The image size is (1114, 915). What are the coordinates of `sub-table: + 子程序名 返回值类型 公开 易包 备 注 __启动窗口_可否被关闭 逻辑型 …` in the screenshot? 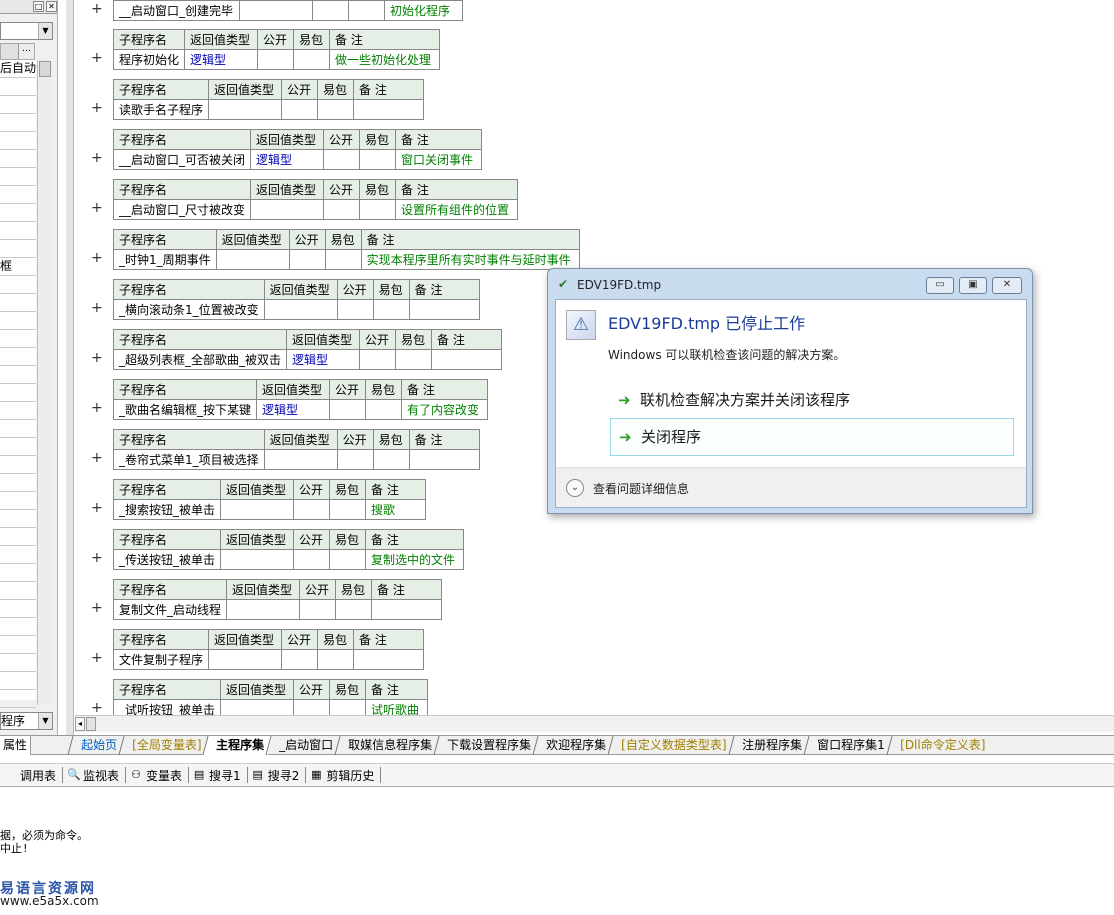 It's located at (287, 149).